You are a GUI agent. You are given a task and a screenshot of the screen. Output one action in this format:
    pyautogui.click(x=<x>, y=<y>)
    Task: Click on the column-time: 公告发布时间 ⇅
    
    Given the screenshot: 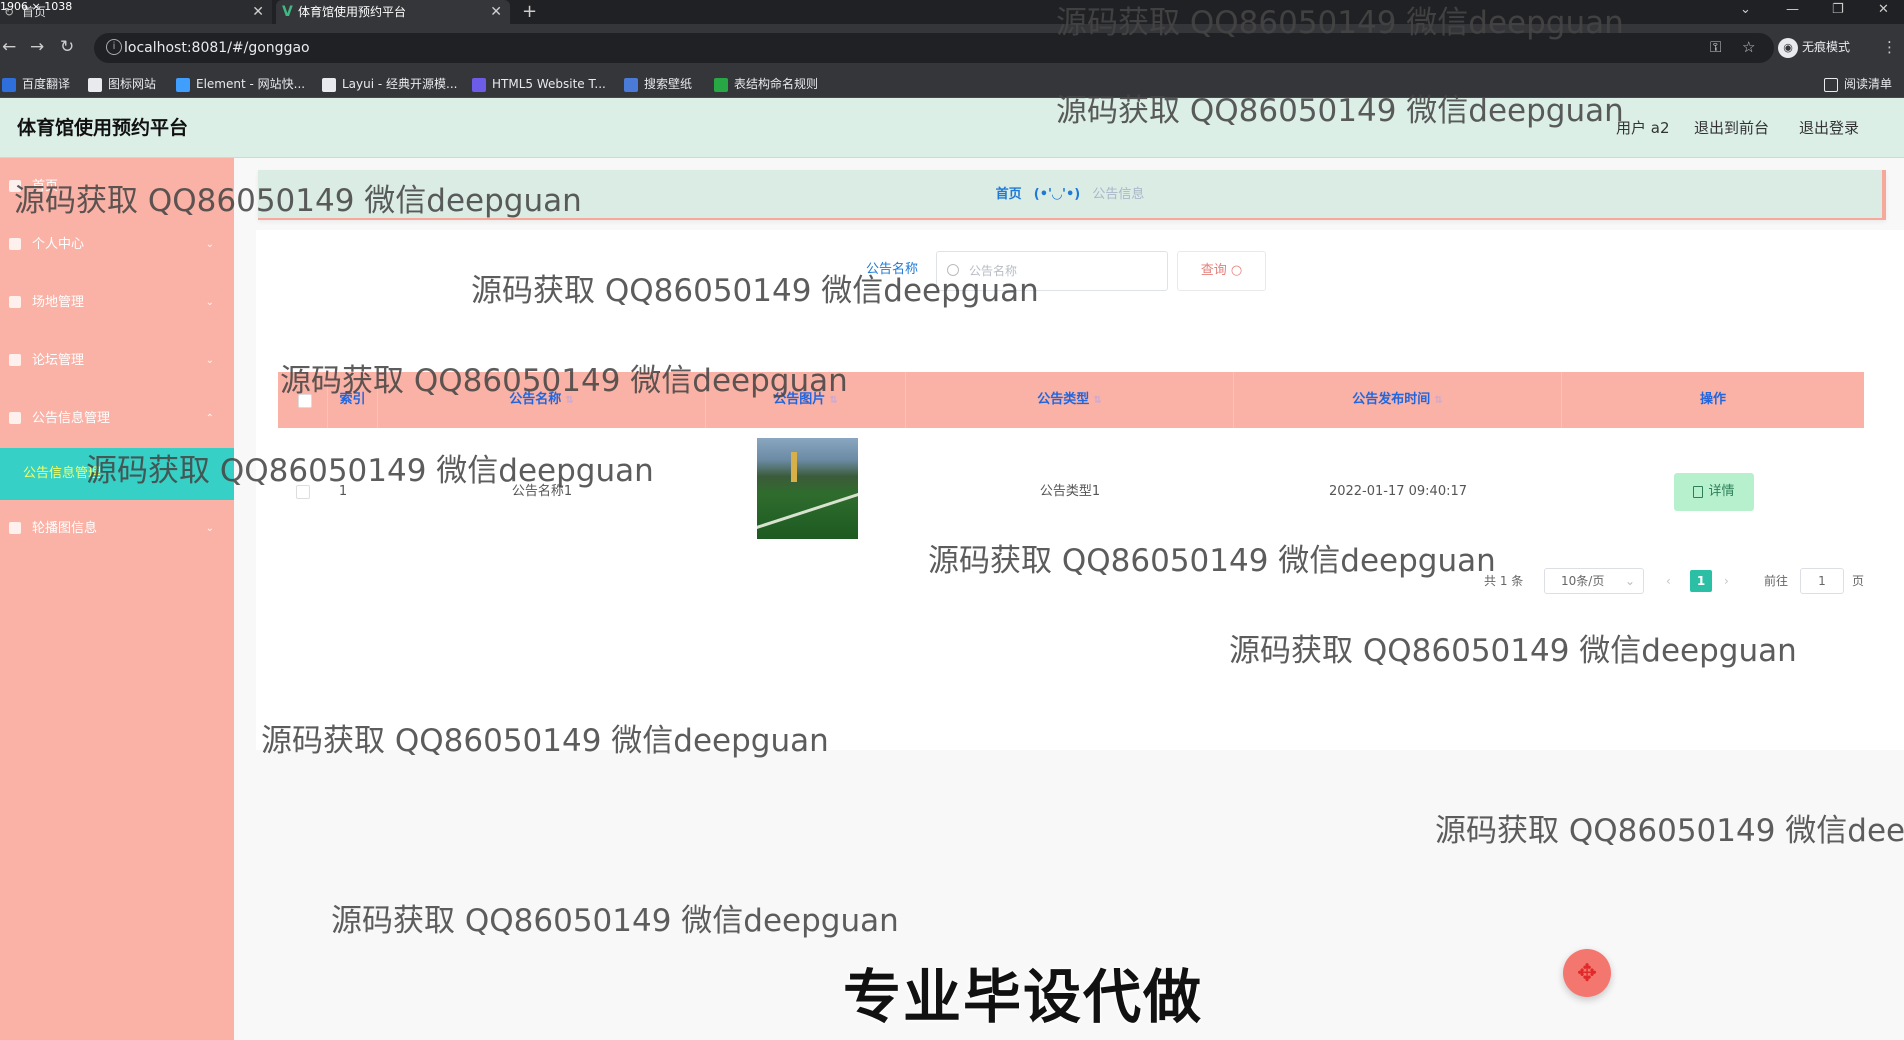 What is the action you would take?
    pyautogui.click(x=1398, y=400)
    